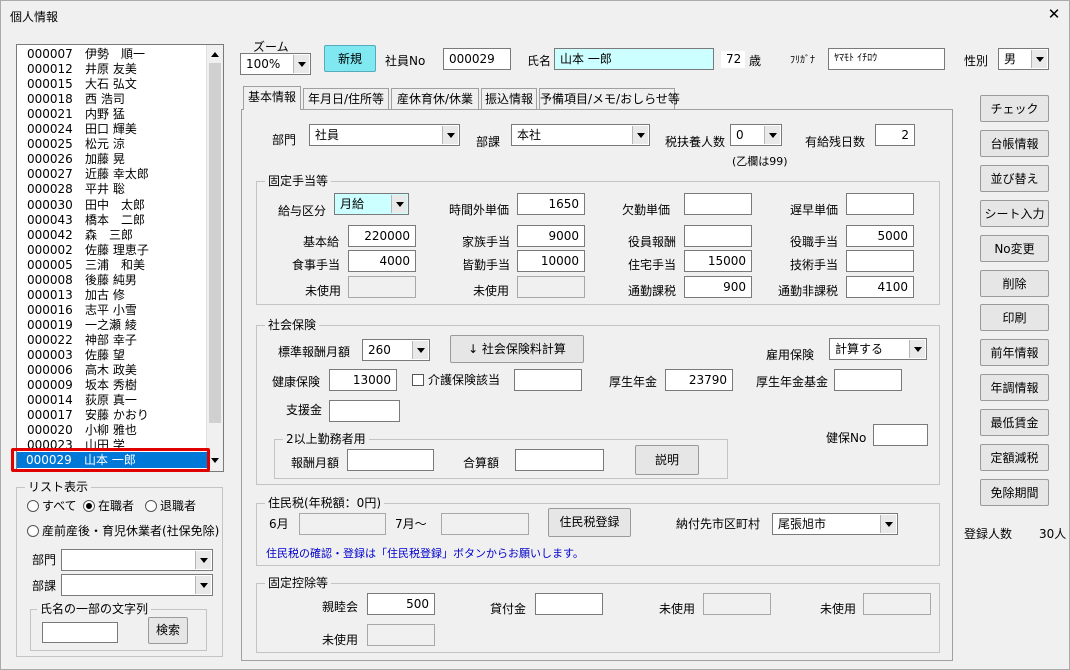  Describe the element at coordinates (364, 411) in the screenshot. I see `support-field` at that location.